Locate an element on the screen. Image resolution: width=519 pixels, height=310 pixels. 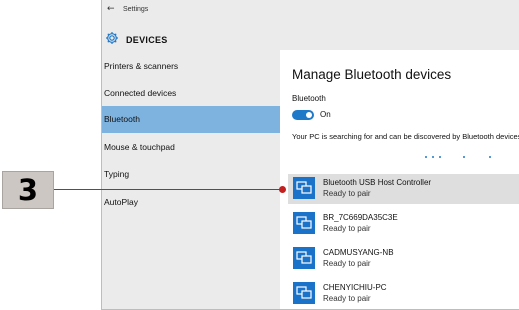
sidebar-item-connected-devices: Connected devices is located at coordinates (190, 93).